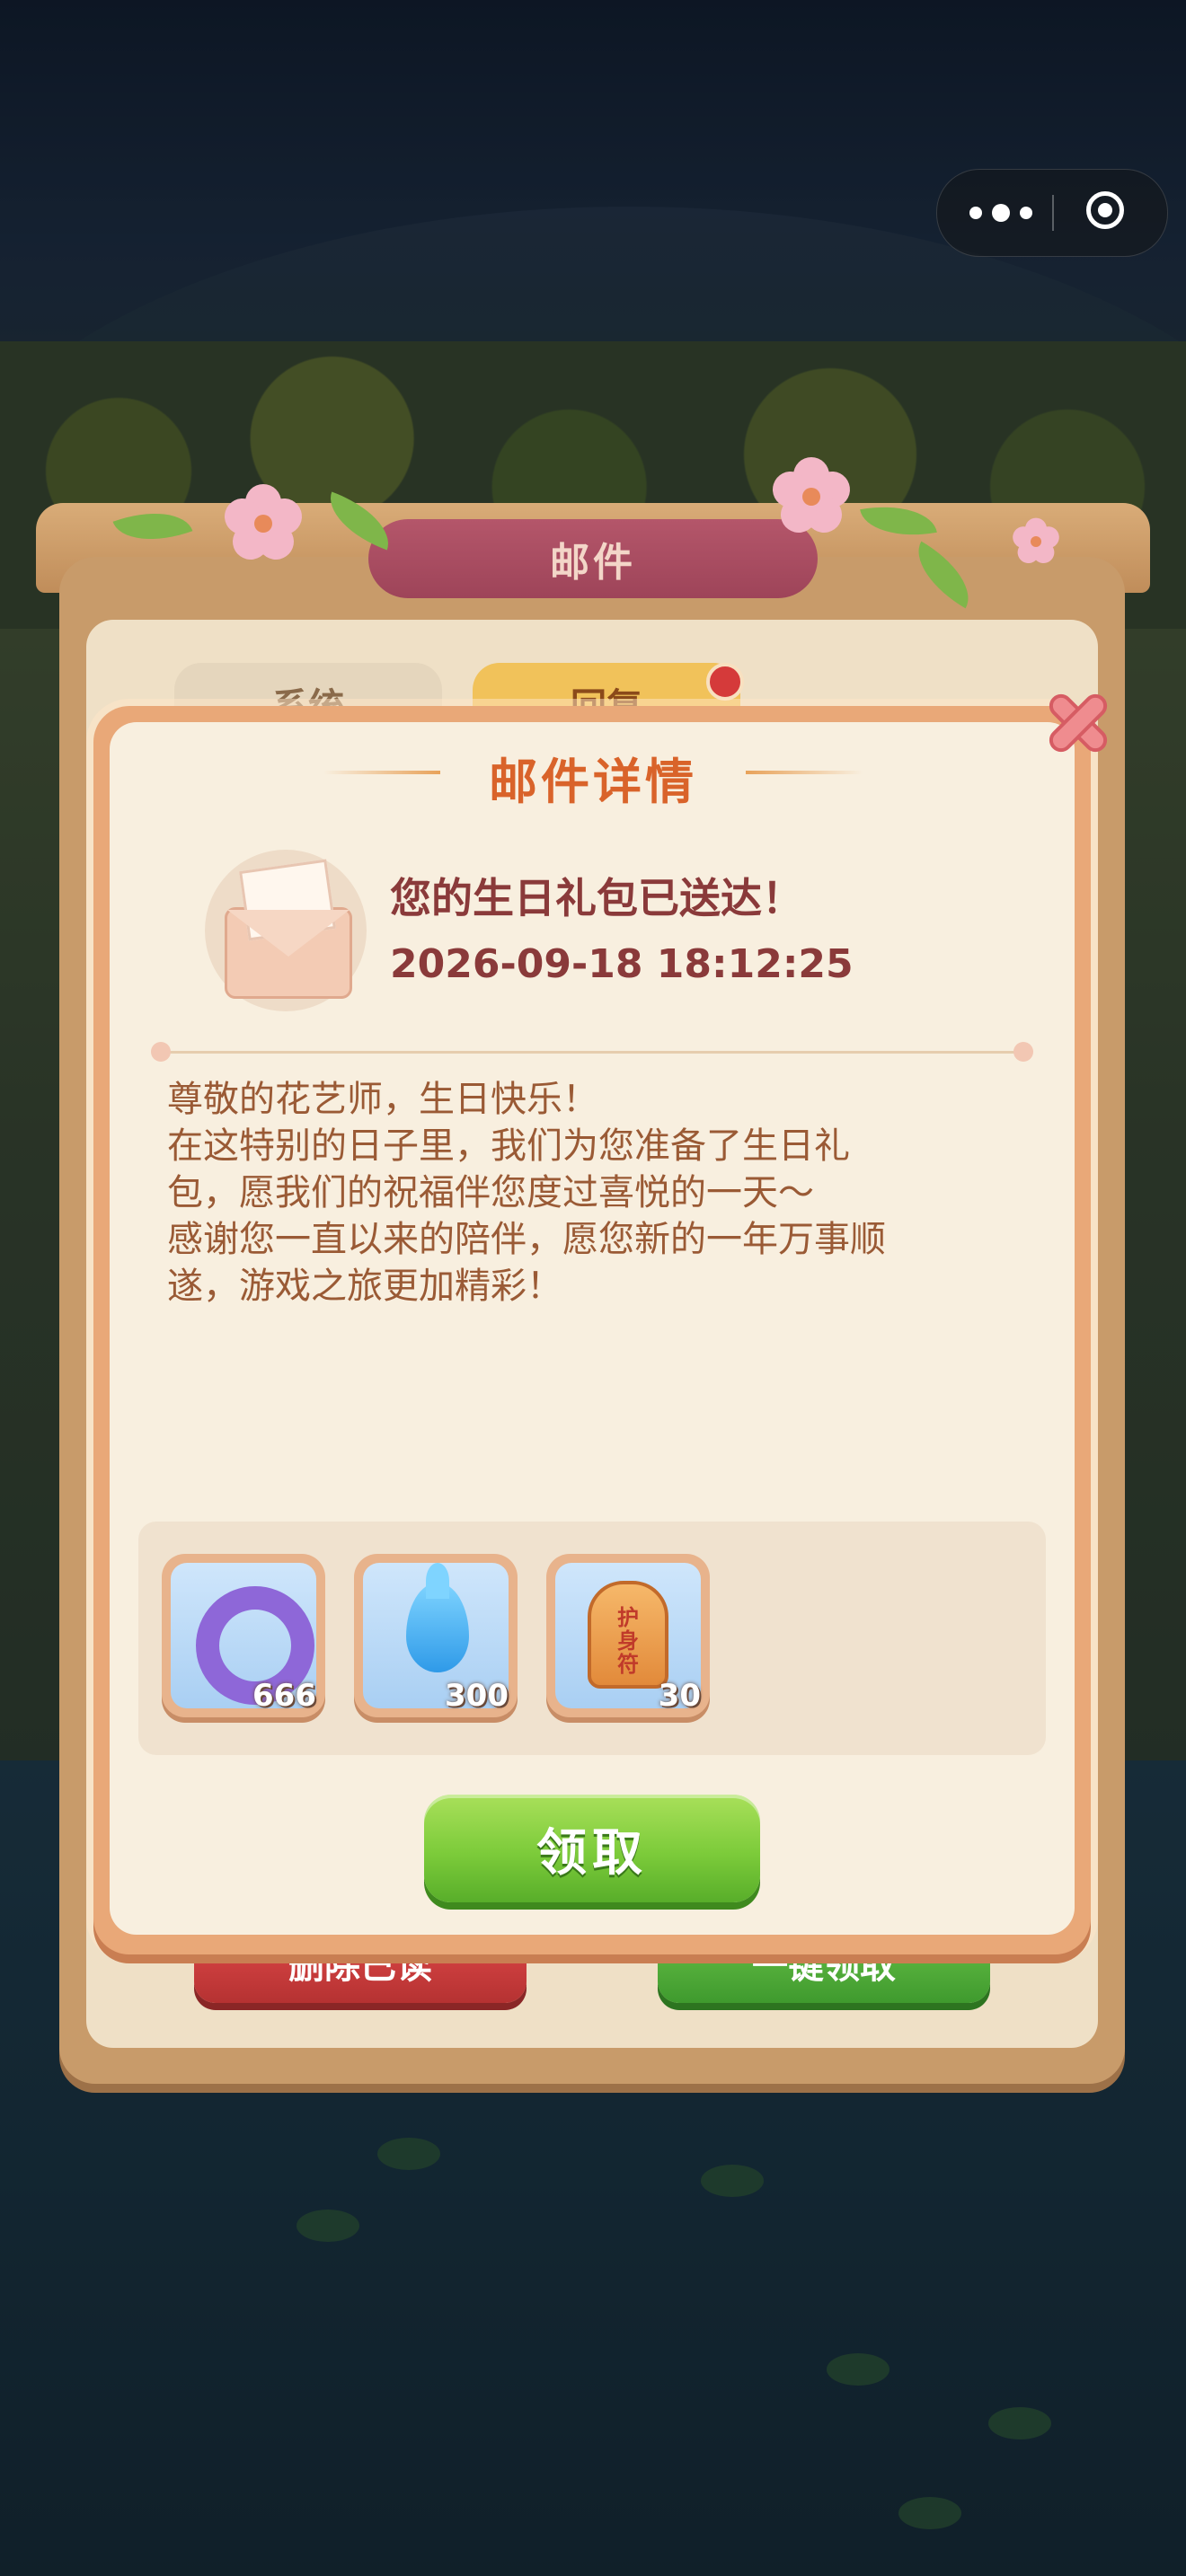 The image size is (1186, 2576). I want to click on notification-dot, so click(725, 682).